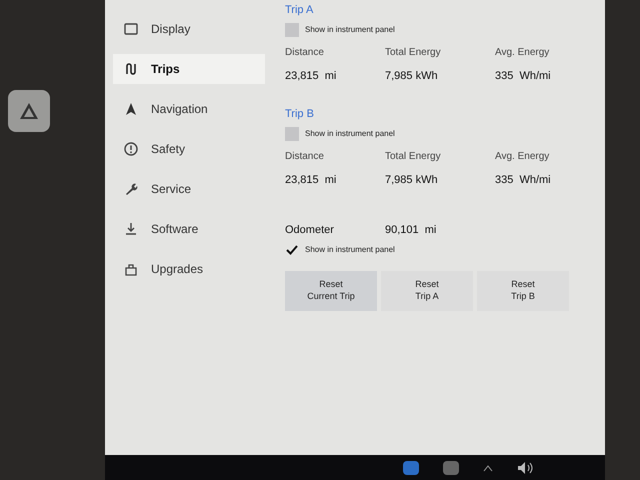  What do you see at coordinates (189, 189) in the screenshot?
I see `sidebar-item: Service` at bounding box center [189, 189].